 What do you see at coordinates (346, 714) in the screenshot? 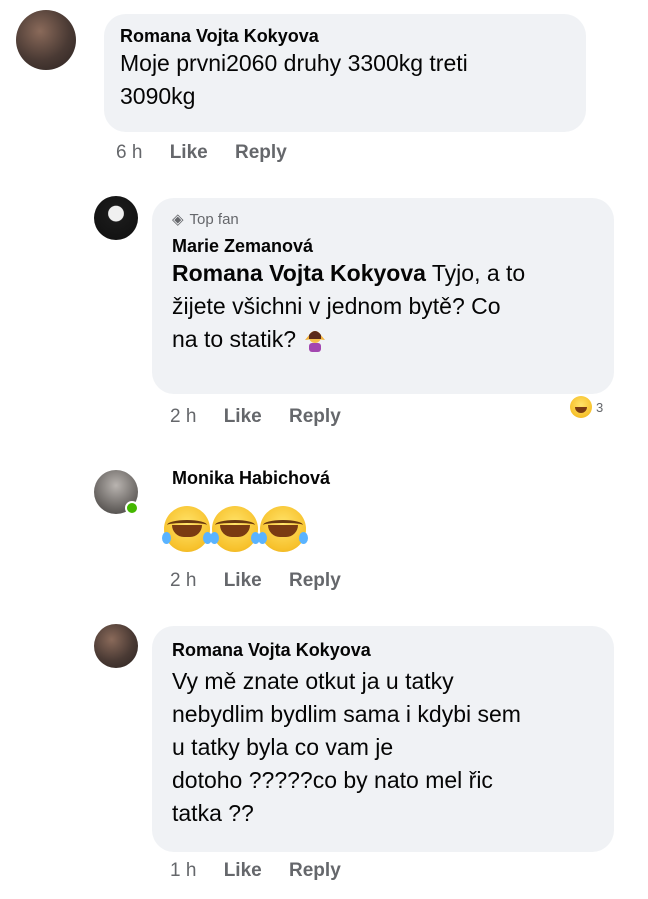
I see `comment-text-line: nebydlim bydlim sama i kdybi sem` at bounding box center [346, 714].